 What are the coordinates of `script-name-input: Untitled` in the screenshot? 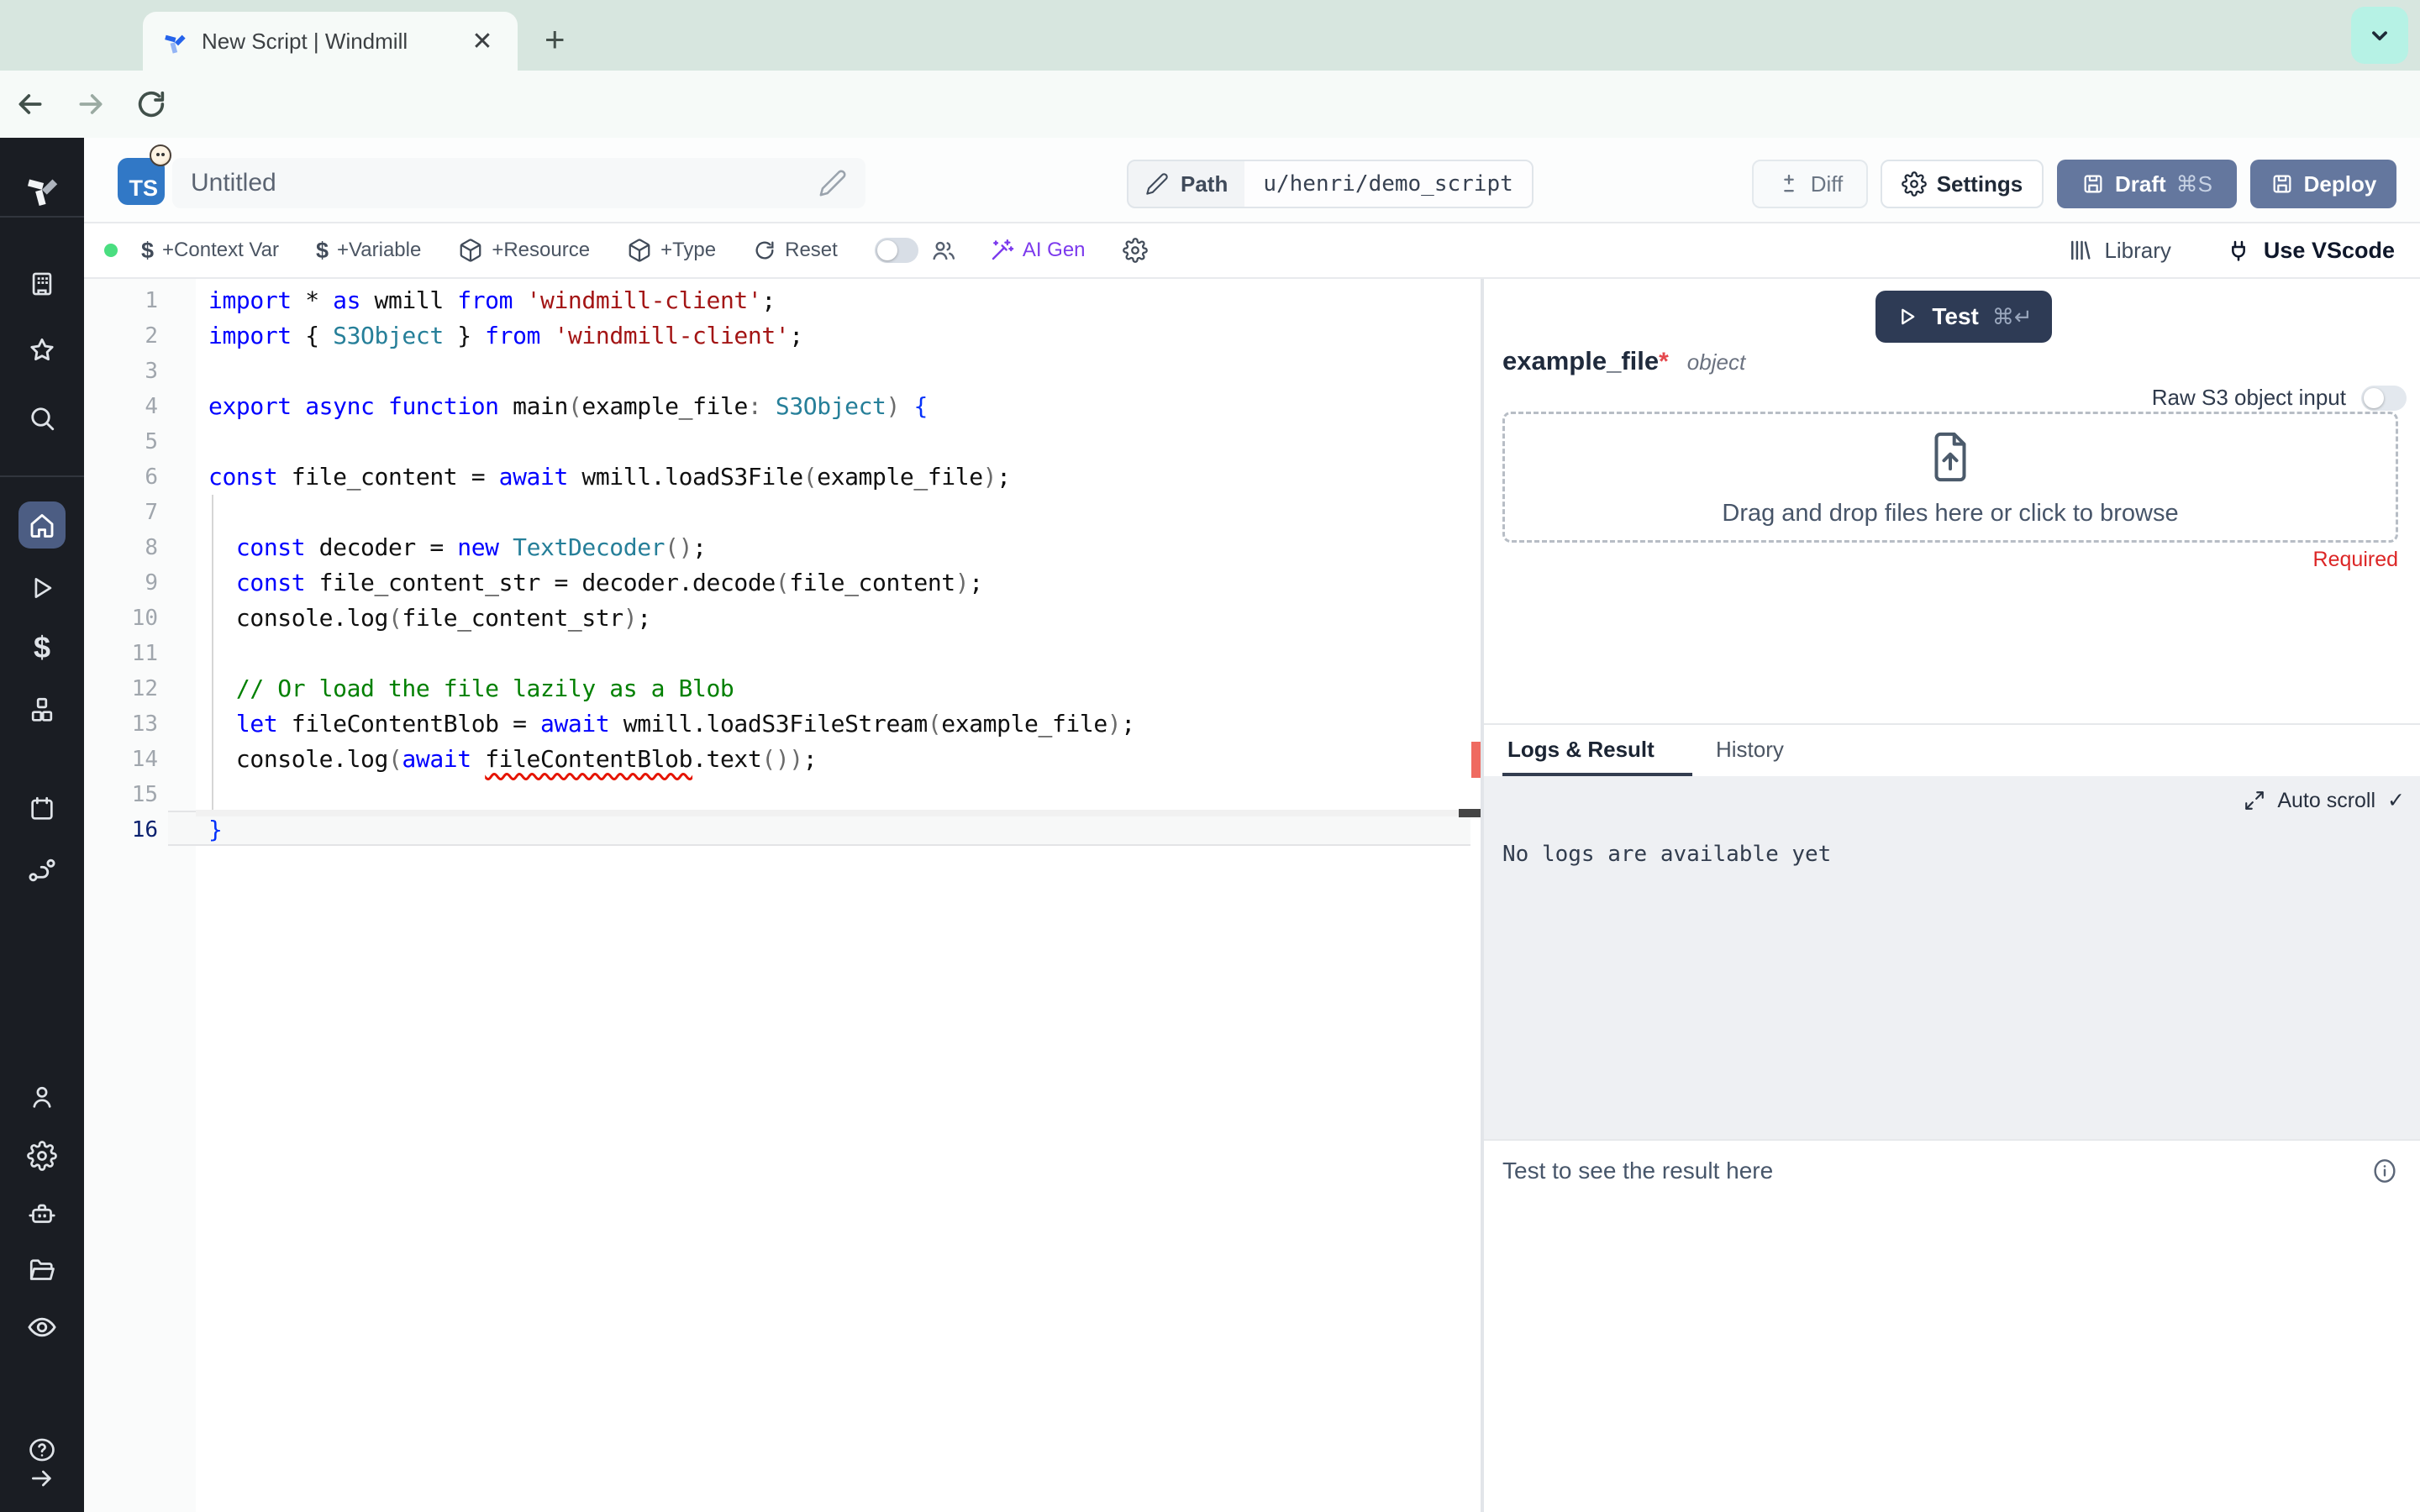 It's located at (518, 183).